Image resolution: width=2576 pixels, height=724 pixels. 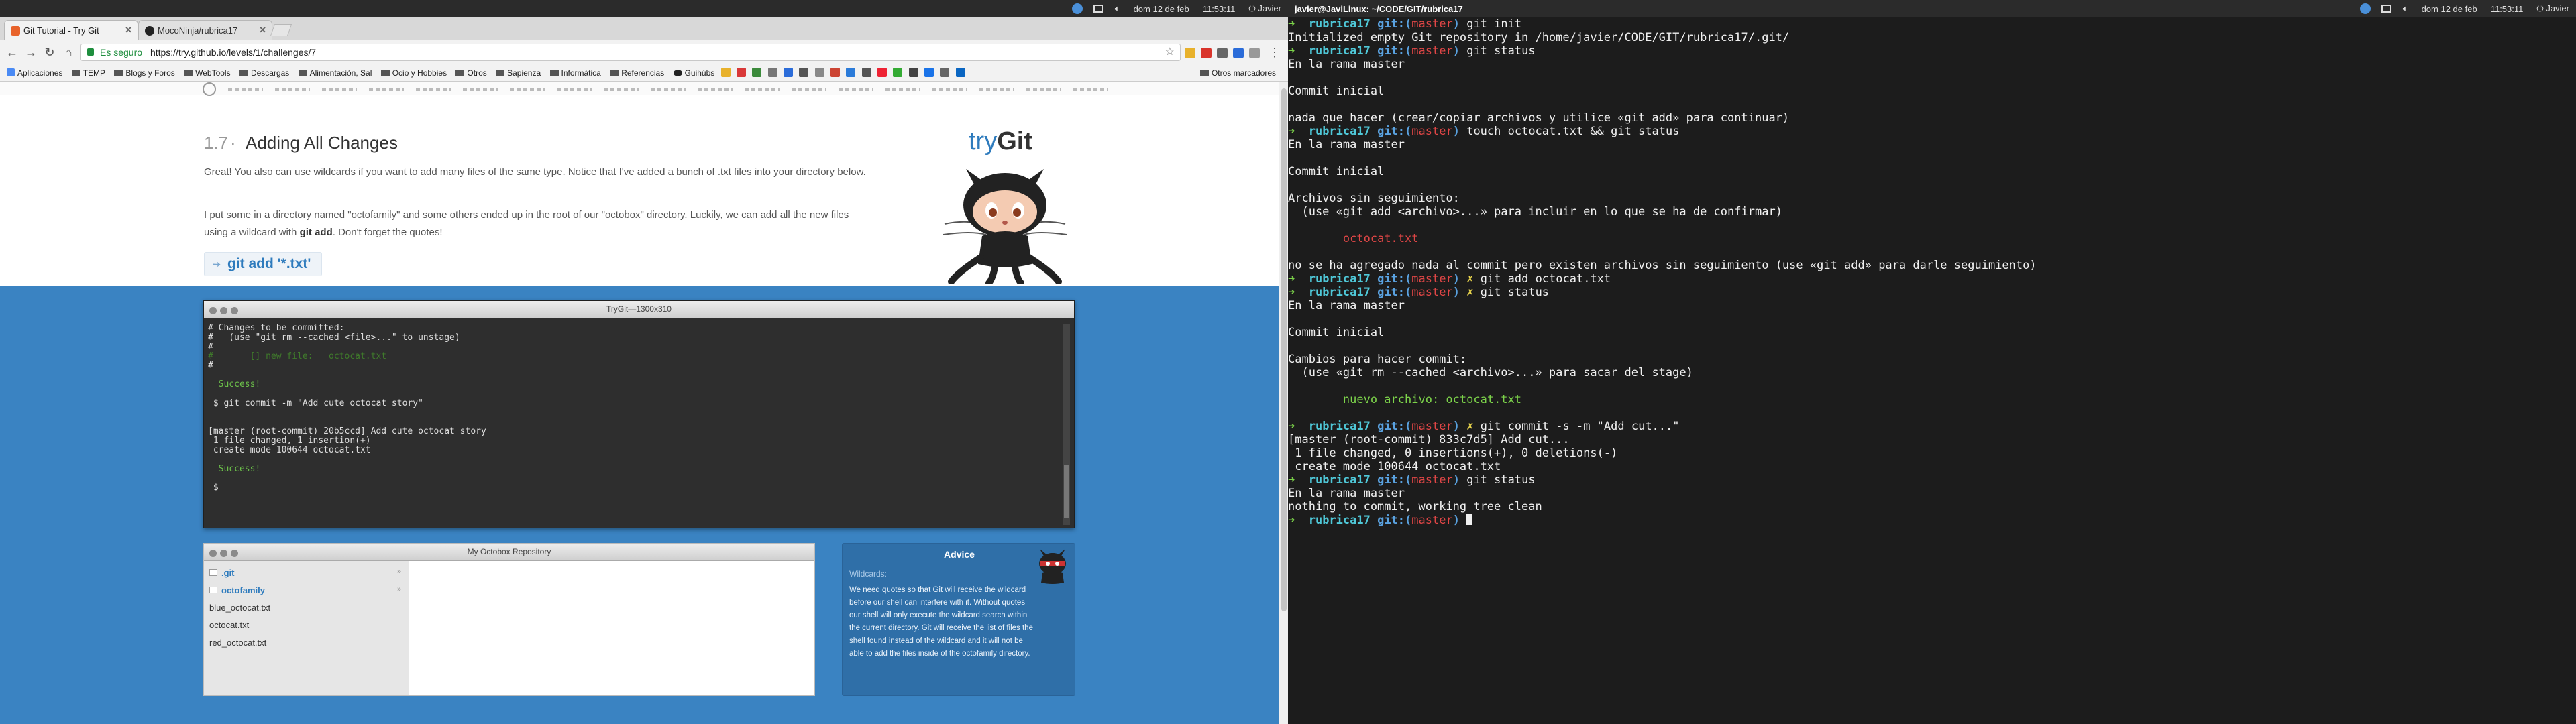 I want to click on reload-icon: ↻, so click(x=50, y=52).